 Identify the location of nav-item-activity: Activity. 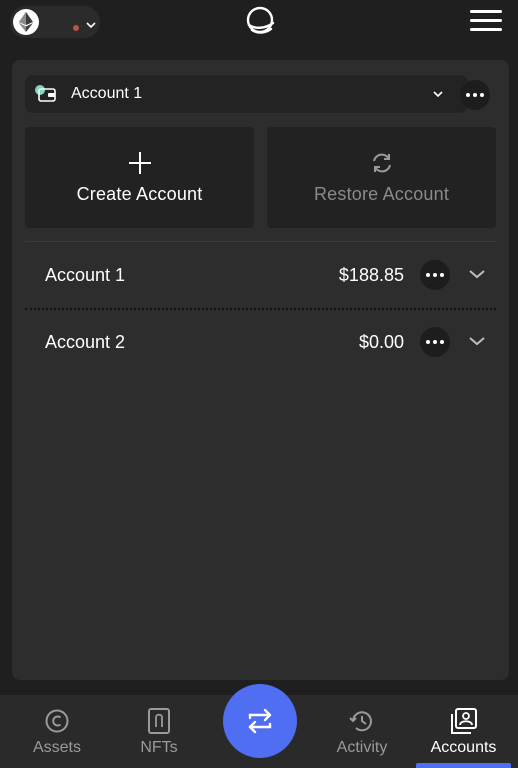
(362, 731).